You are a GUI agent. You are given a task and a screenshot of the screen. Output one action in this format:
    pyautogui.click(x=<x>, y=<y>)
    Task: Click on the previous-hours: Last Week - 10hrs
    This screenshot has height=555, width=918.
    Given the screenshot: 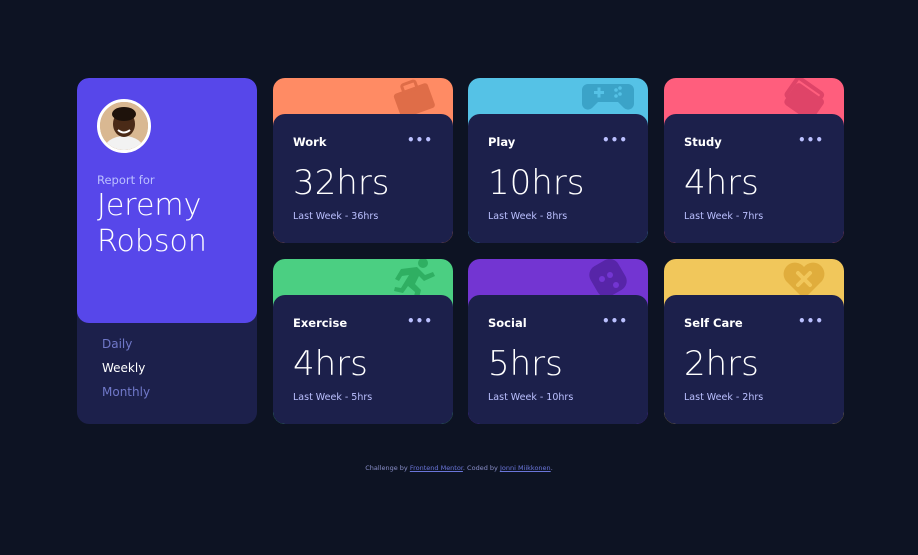 What is the action you would take?
    pyautogui.click(x=531, y=397)
    